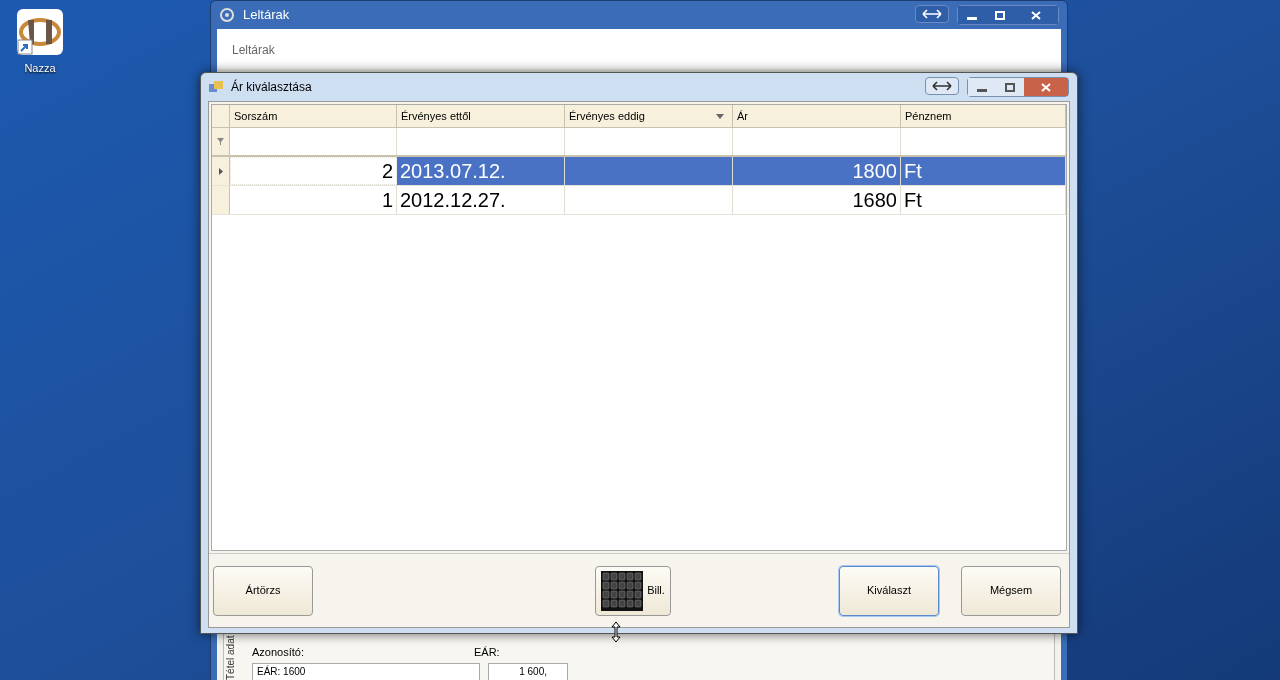  I want to click on table-cell: 2, so click(313, 171).